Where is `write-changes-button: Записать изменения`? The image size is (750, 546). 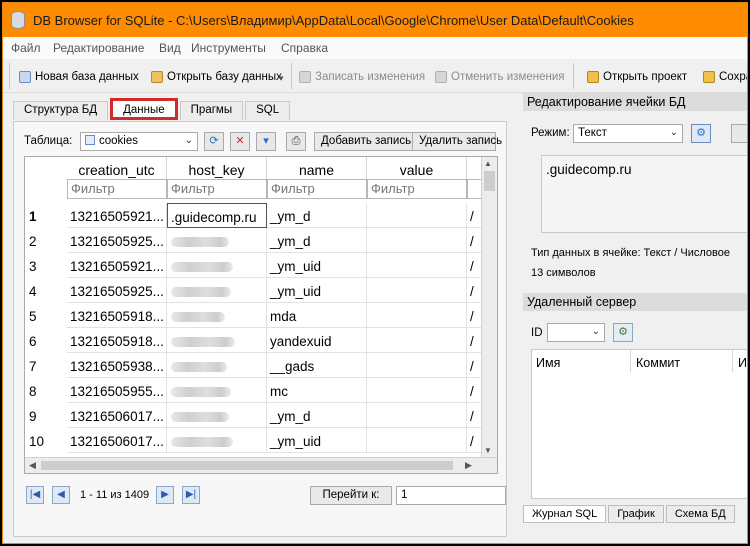 write-changes-button: Записать изменения is located at coordinates (362, 77).